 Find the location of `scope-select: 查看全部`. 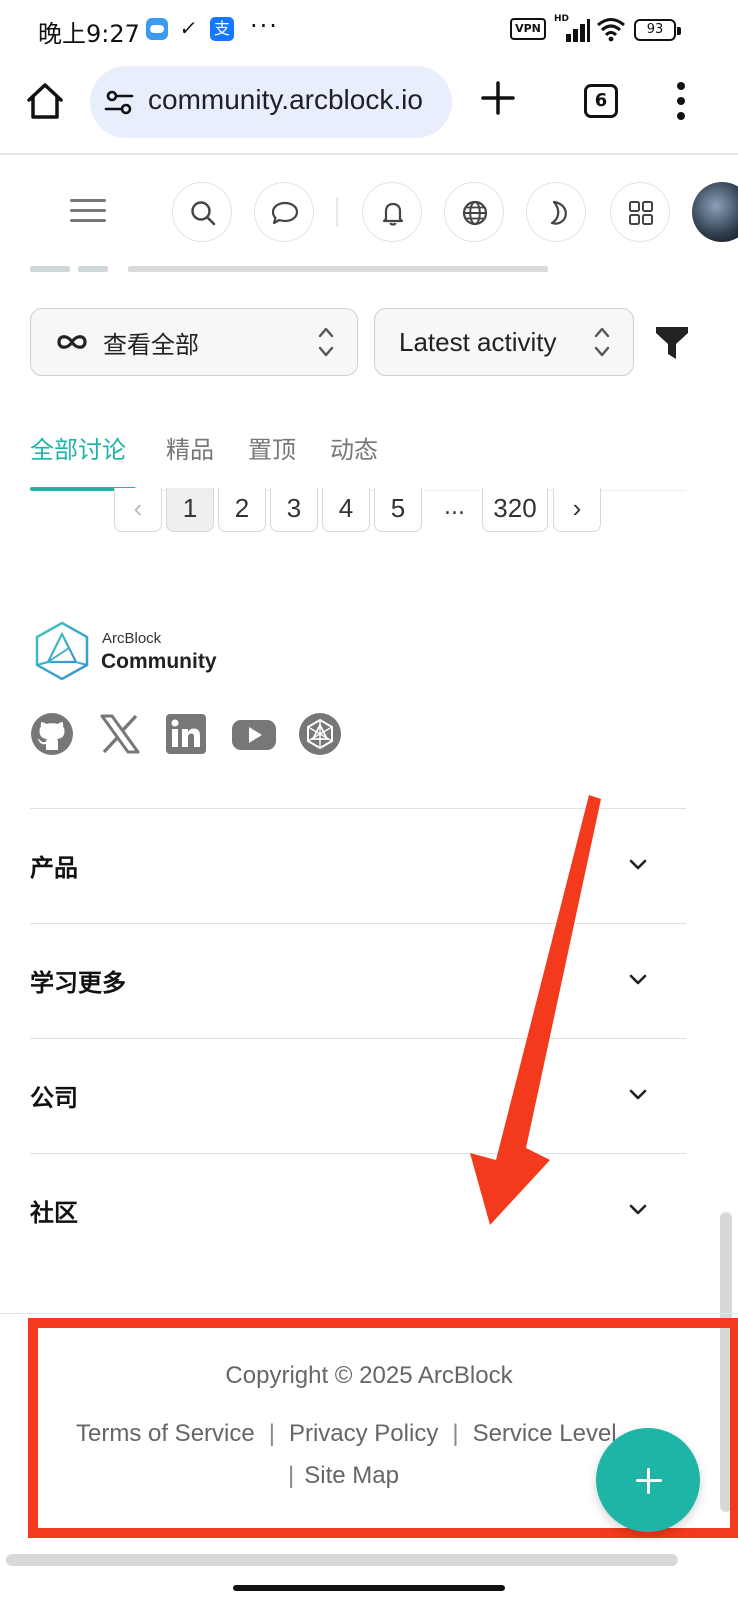

scope-select: 查看全部 is located at coordinates (194, 342).